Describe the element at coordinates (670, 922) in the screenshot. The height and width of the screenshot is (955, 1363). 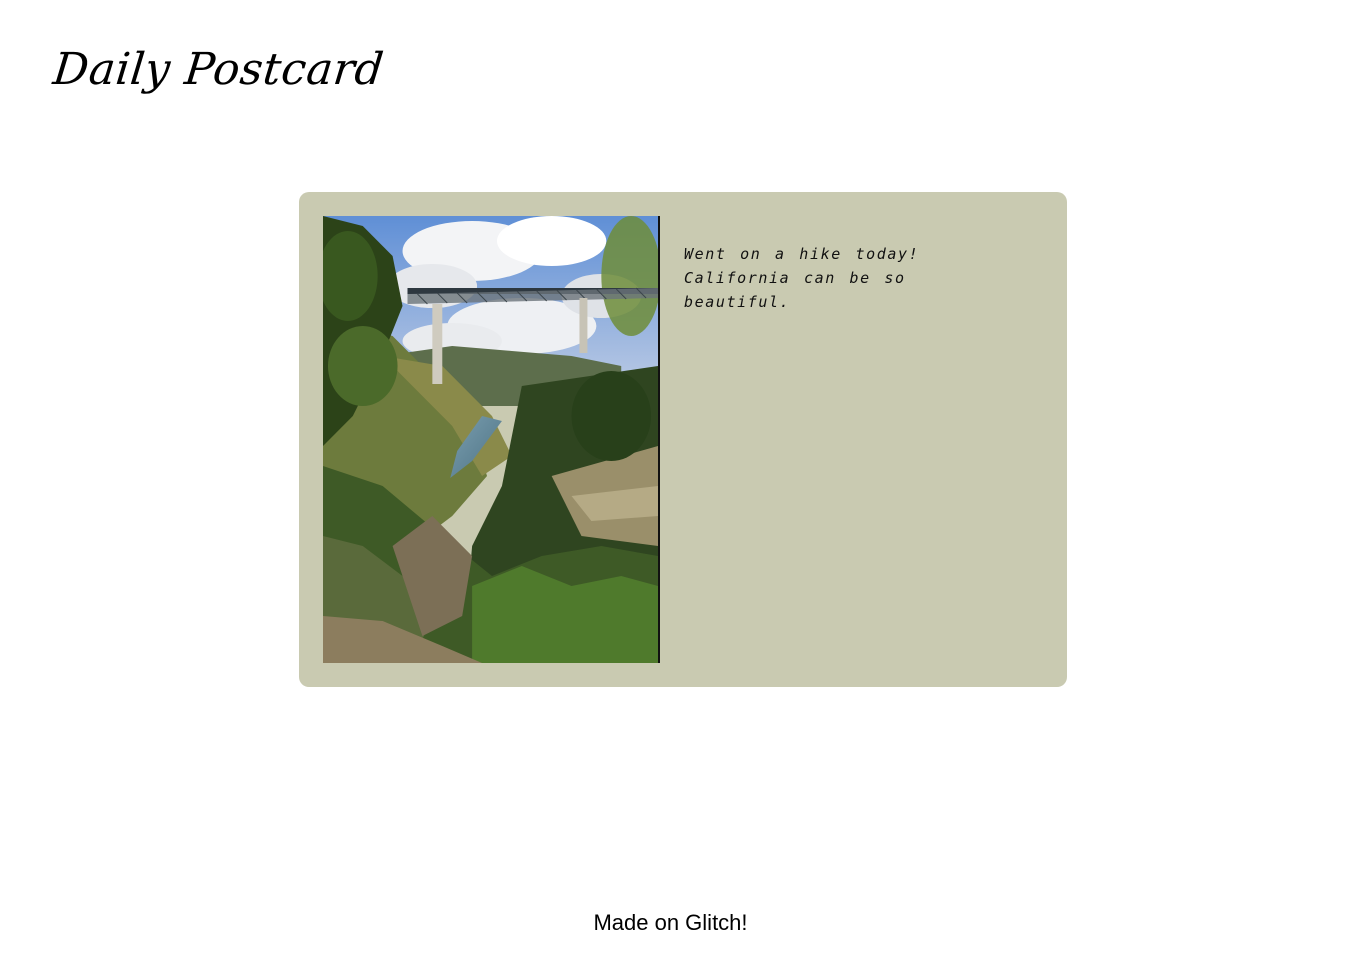
I see `footer-text: Made on Glitch!` at that location.